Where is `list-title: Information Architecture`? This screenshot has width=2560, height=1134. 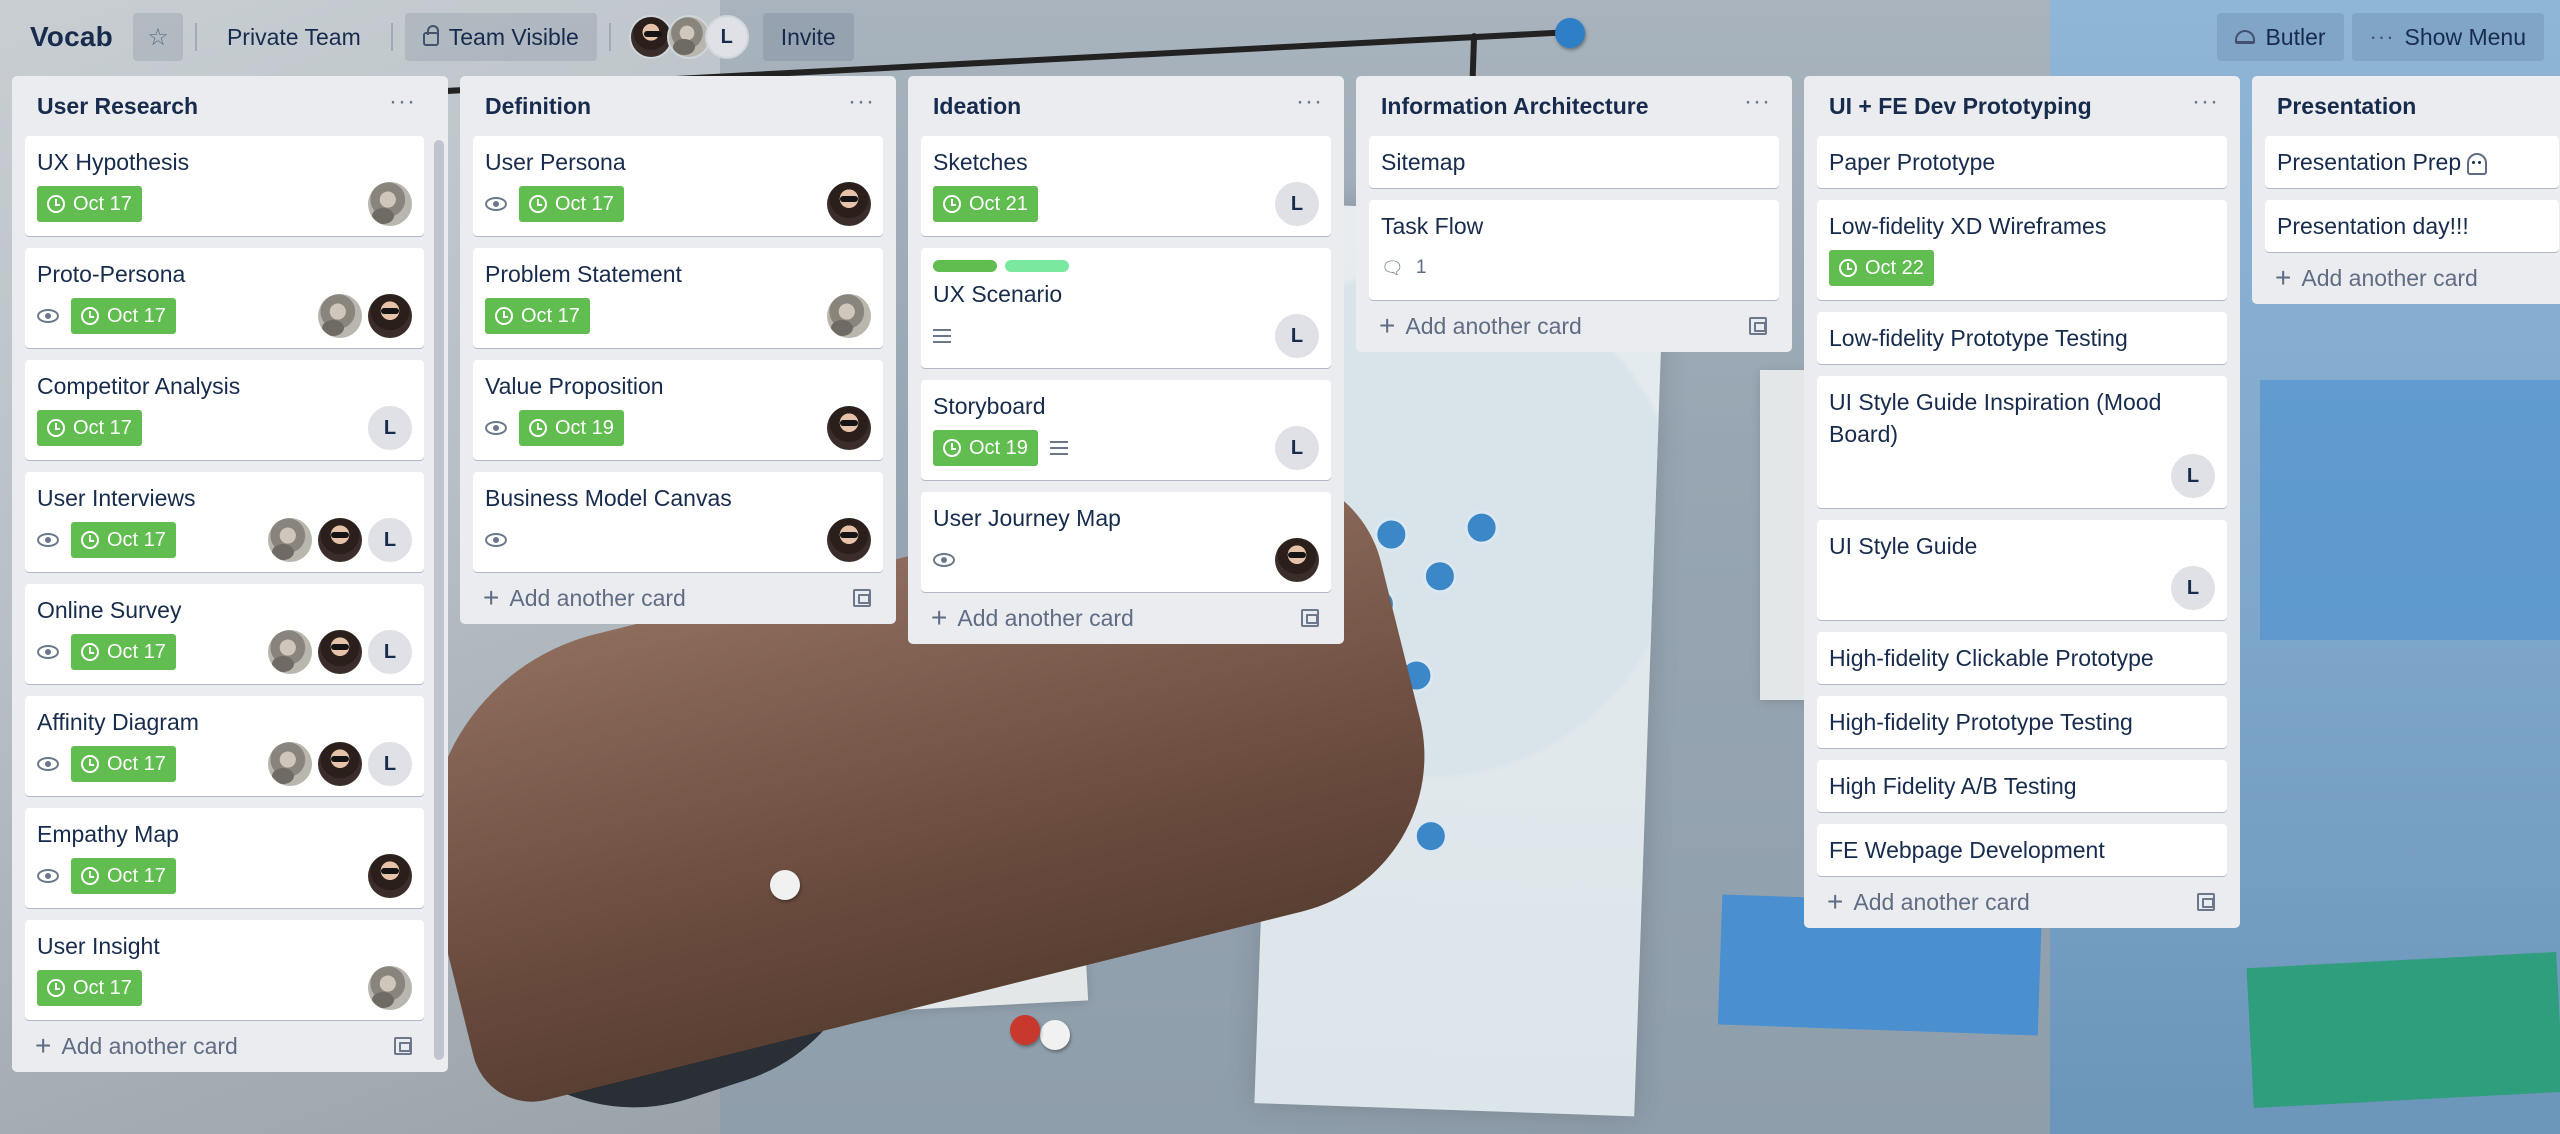
list-title: Information Architecture is located at coordinates (1515, 106).